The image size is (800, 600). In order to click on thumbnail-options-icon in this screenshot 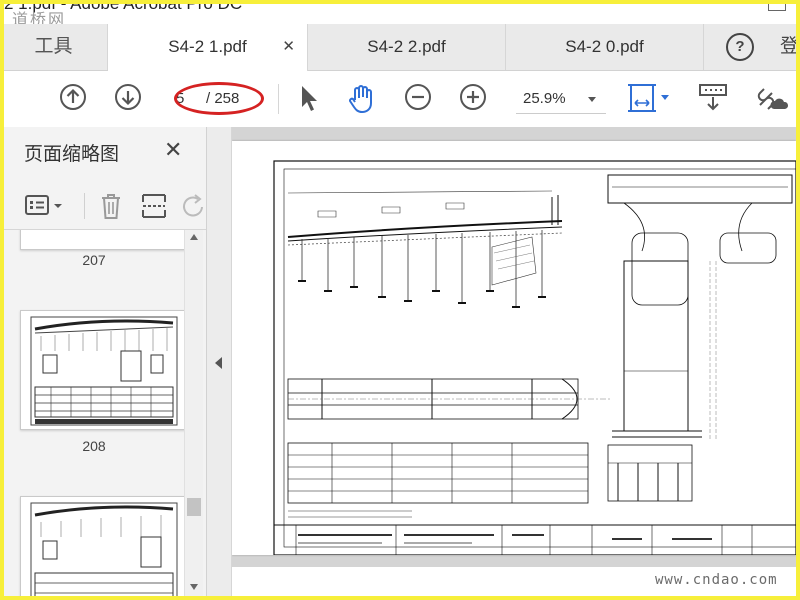, I will do `click(46, 206)`.